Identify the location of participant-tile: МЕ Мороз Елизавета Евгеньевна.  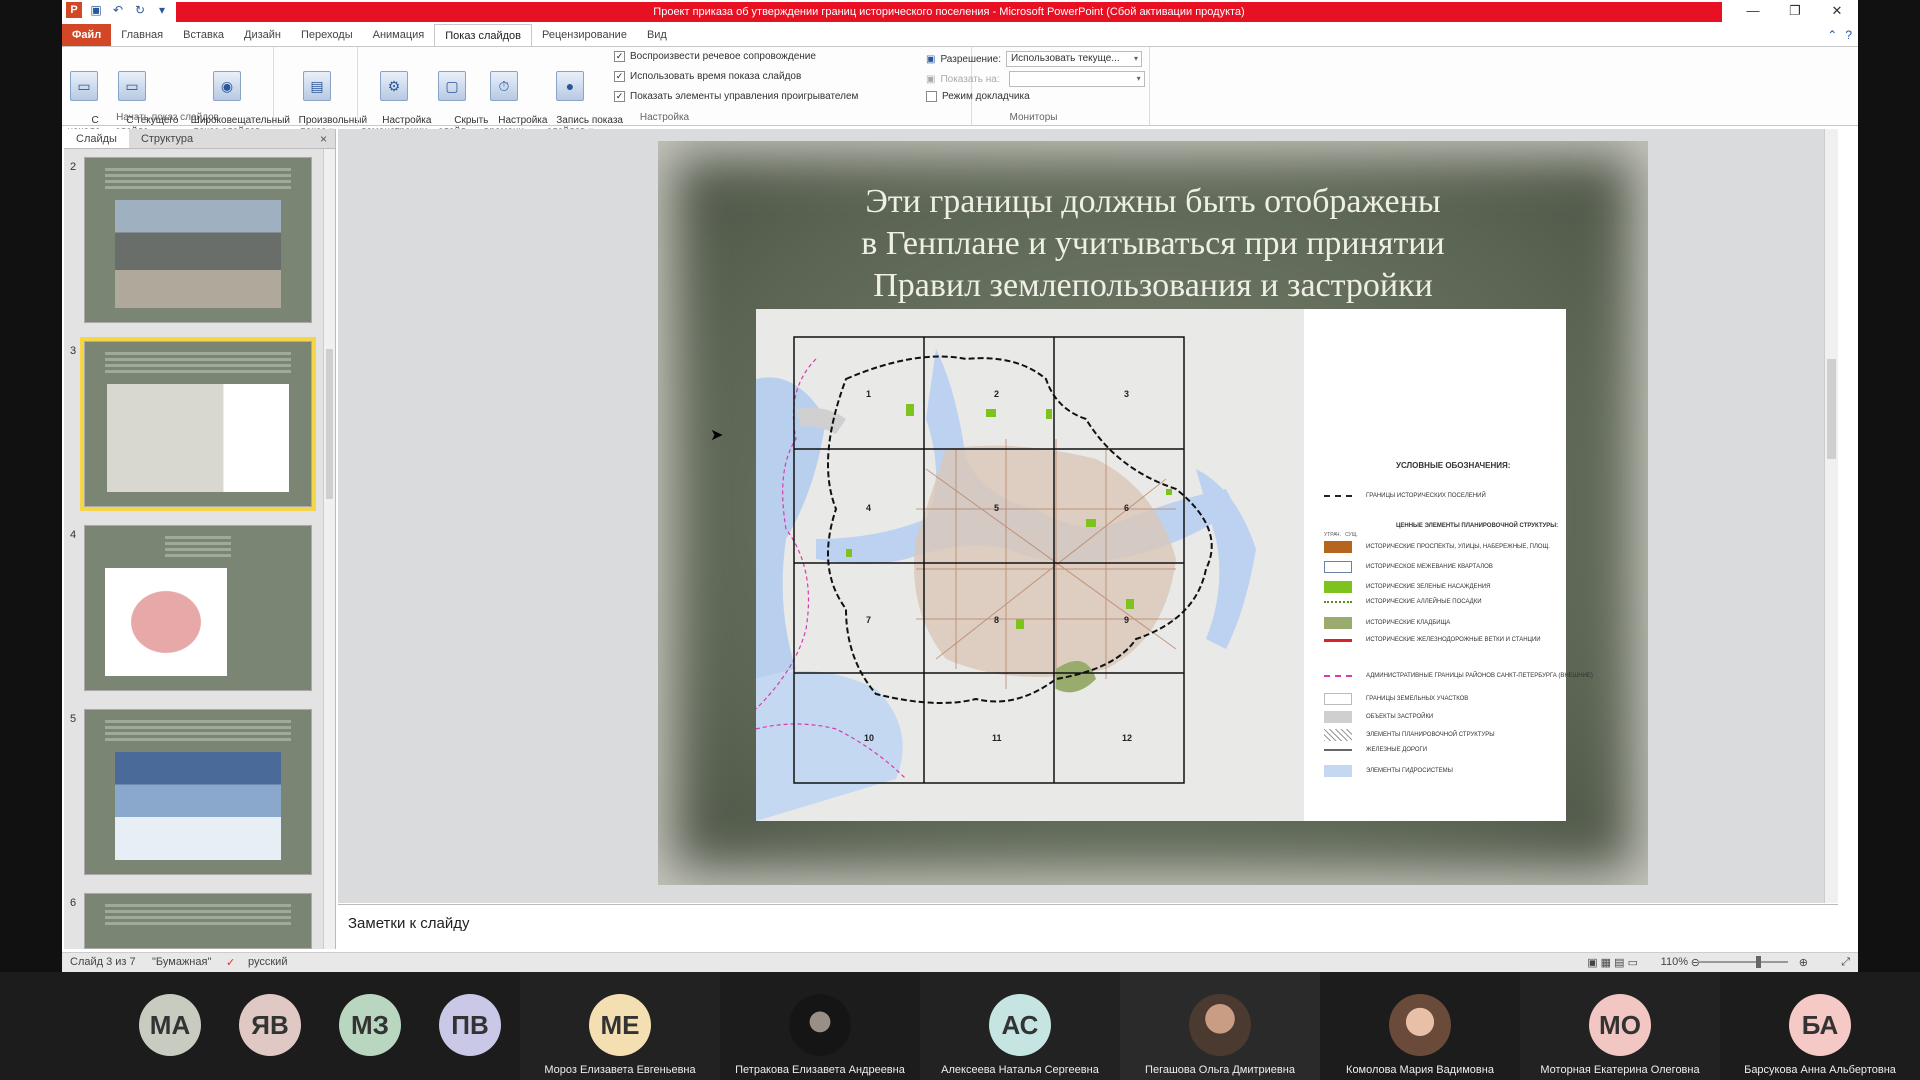
(620, 1026).